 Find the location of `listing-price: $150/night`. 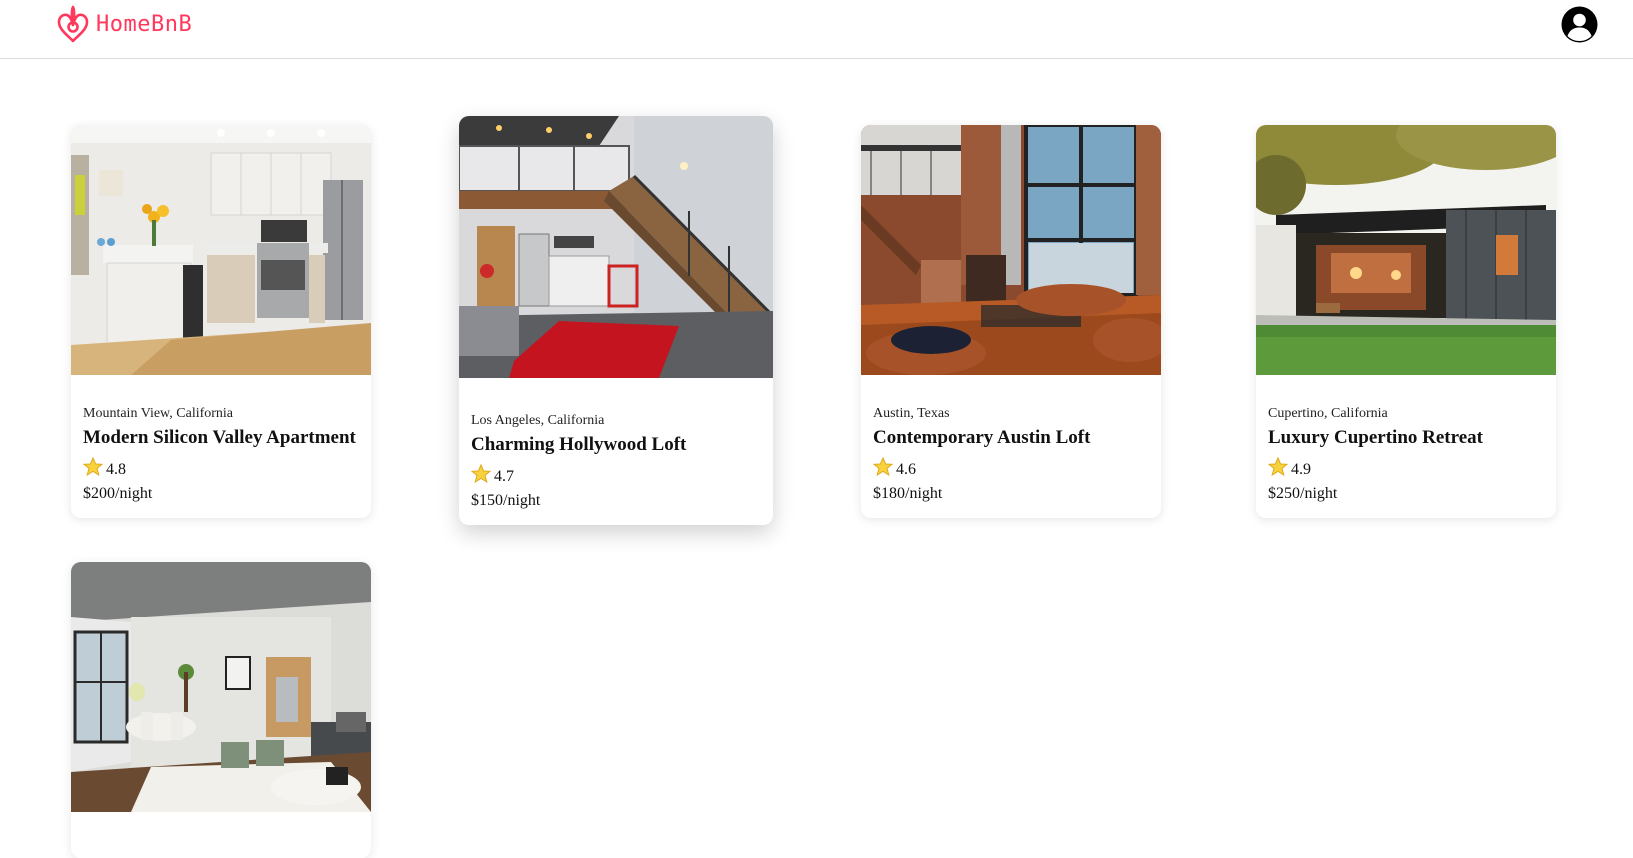

listing-price: $150/night is located at coordinates (506, 500).